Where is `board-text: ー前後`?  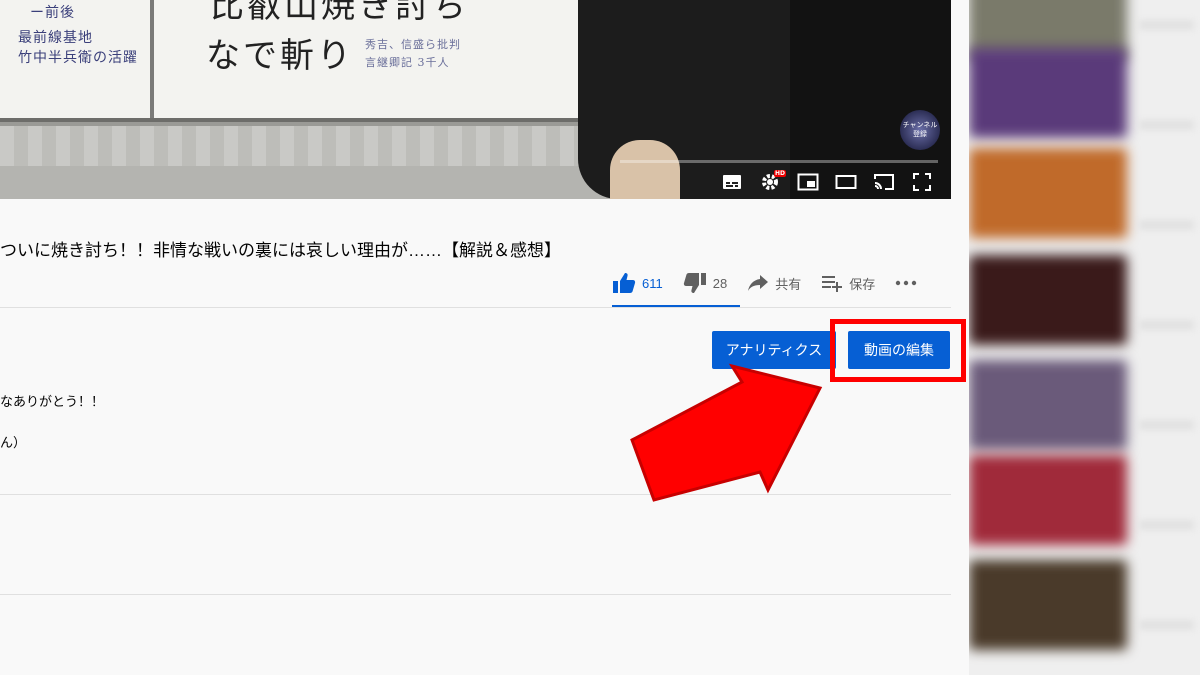
board-text: ー前後 is located at coordinates (52, 13).